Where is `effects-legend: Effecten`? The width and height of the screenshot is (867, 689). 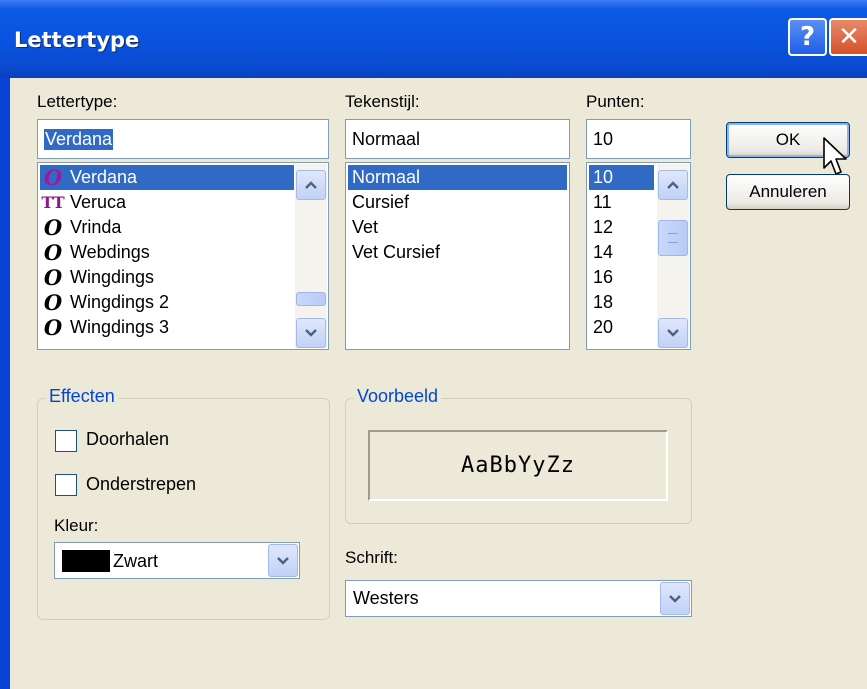 effects-legend: Effecten is located at coordinates (82, 396).